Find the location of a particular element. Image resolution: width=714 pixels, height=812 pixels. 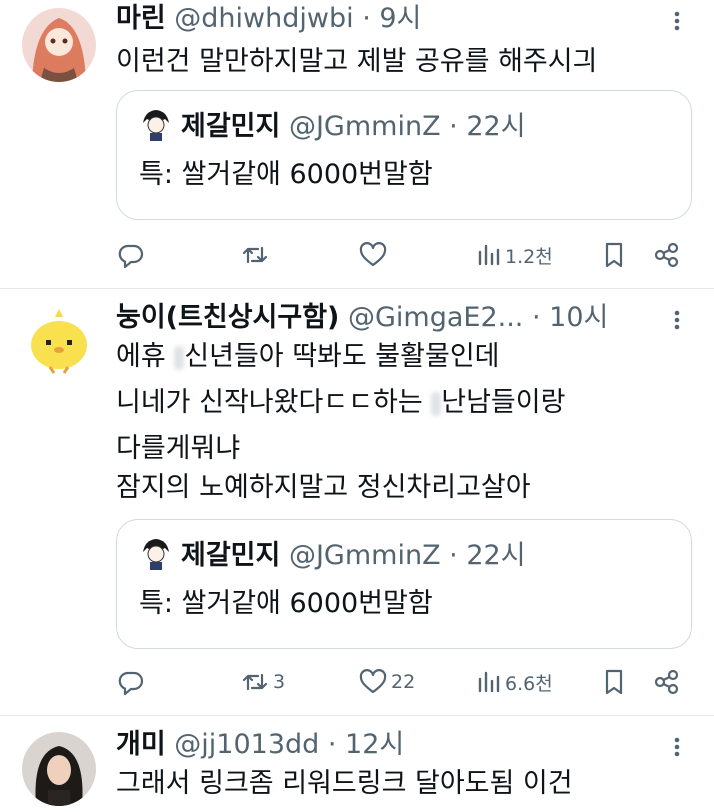

views-count: 6.6천 is located at coordinates (529, 683).